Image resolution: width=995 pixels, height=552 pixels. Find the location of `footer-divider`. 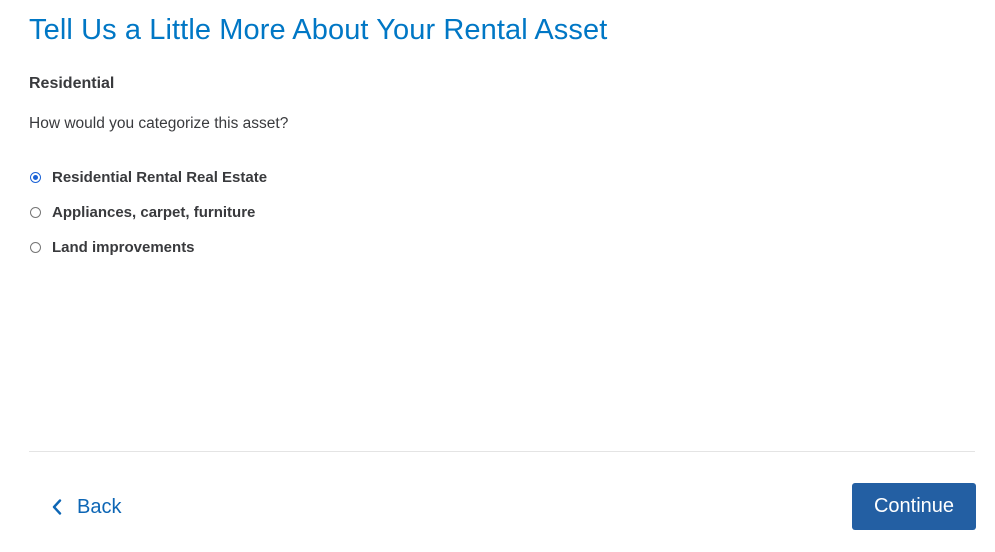

footer-divider is located at coordinates (502, 451).